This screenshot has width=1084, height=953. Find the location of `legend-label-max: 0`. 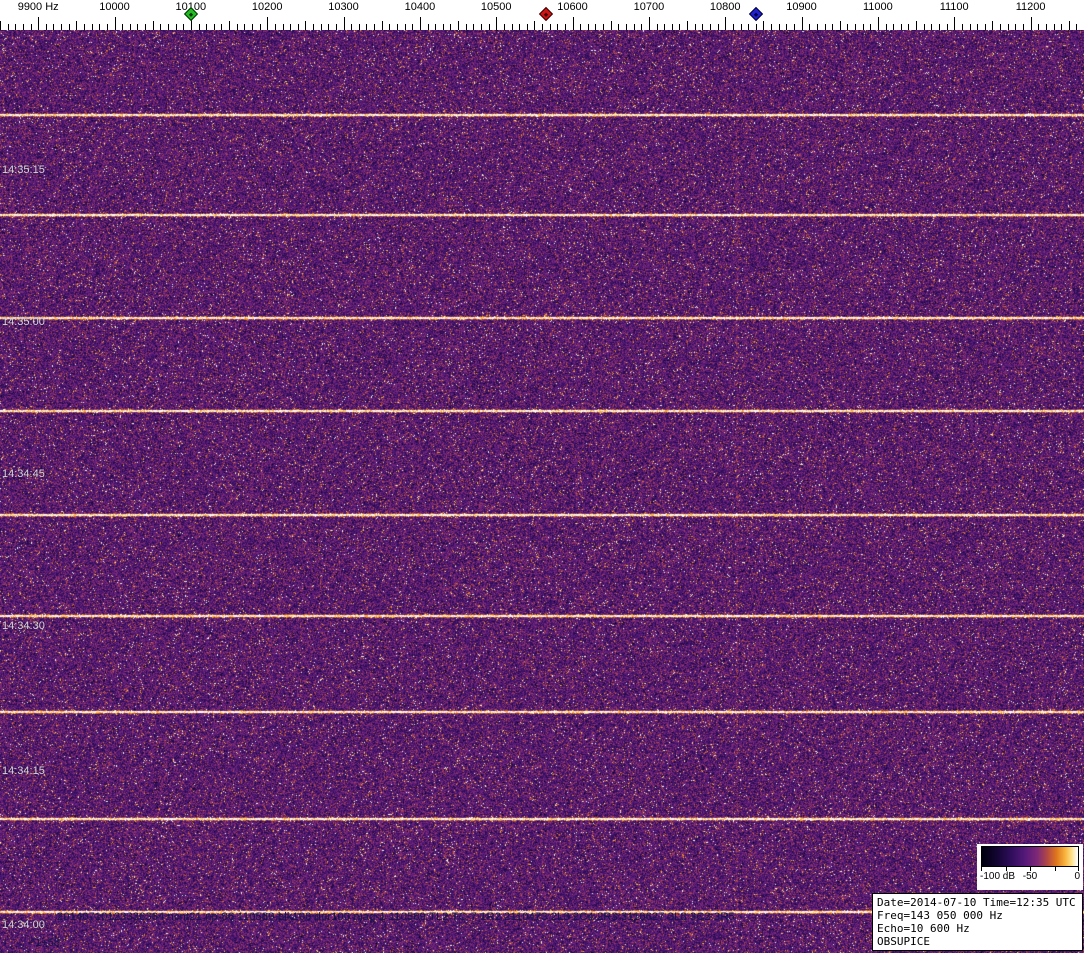

legend-label-max: 0 is located at coordinates (1077, 876).